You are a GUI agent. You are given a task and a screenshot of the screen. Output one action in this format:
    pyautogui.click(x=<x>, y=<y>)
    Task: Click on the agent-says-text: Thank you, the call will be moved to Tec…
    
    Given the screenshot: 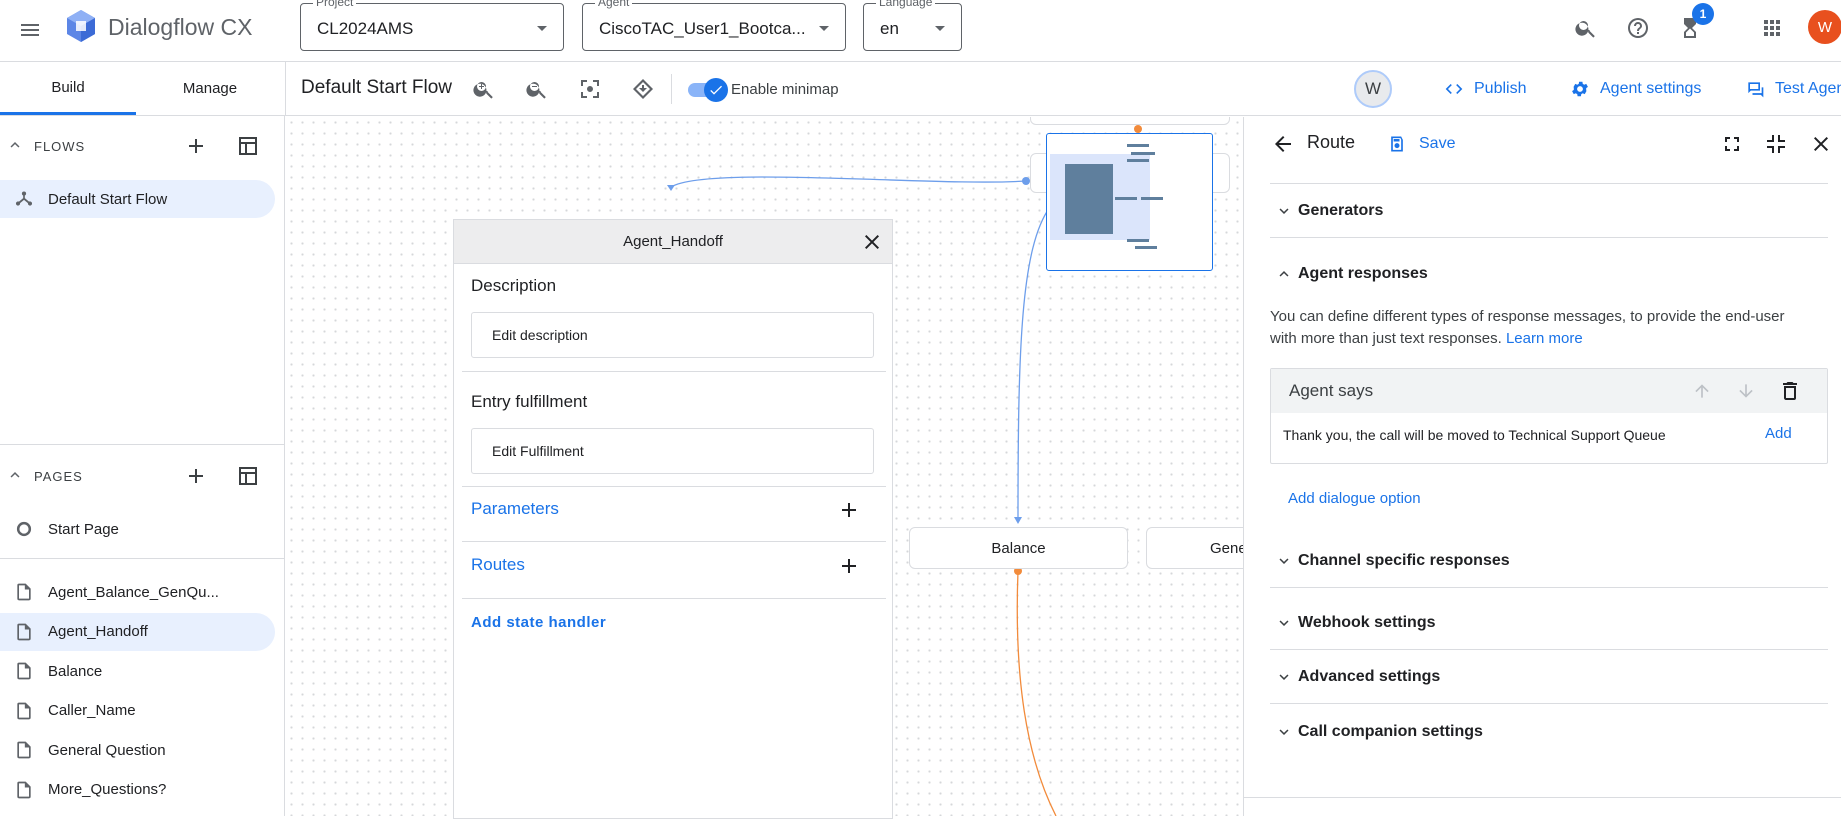 What is the action you would take?
    pyautogui.click(x=1474, y=435)
    